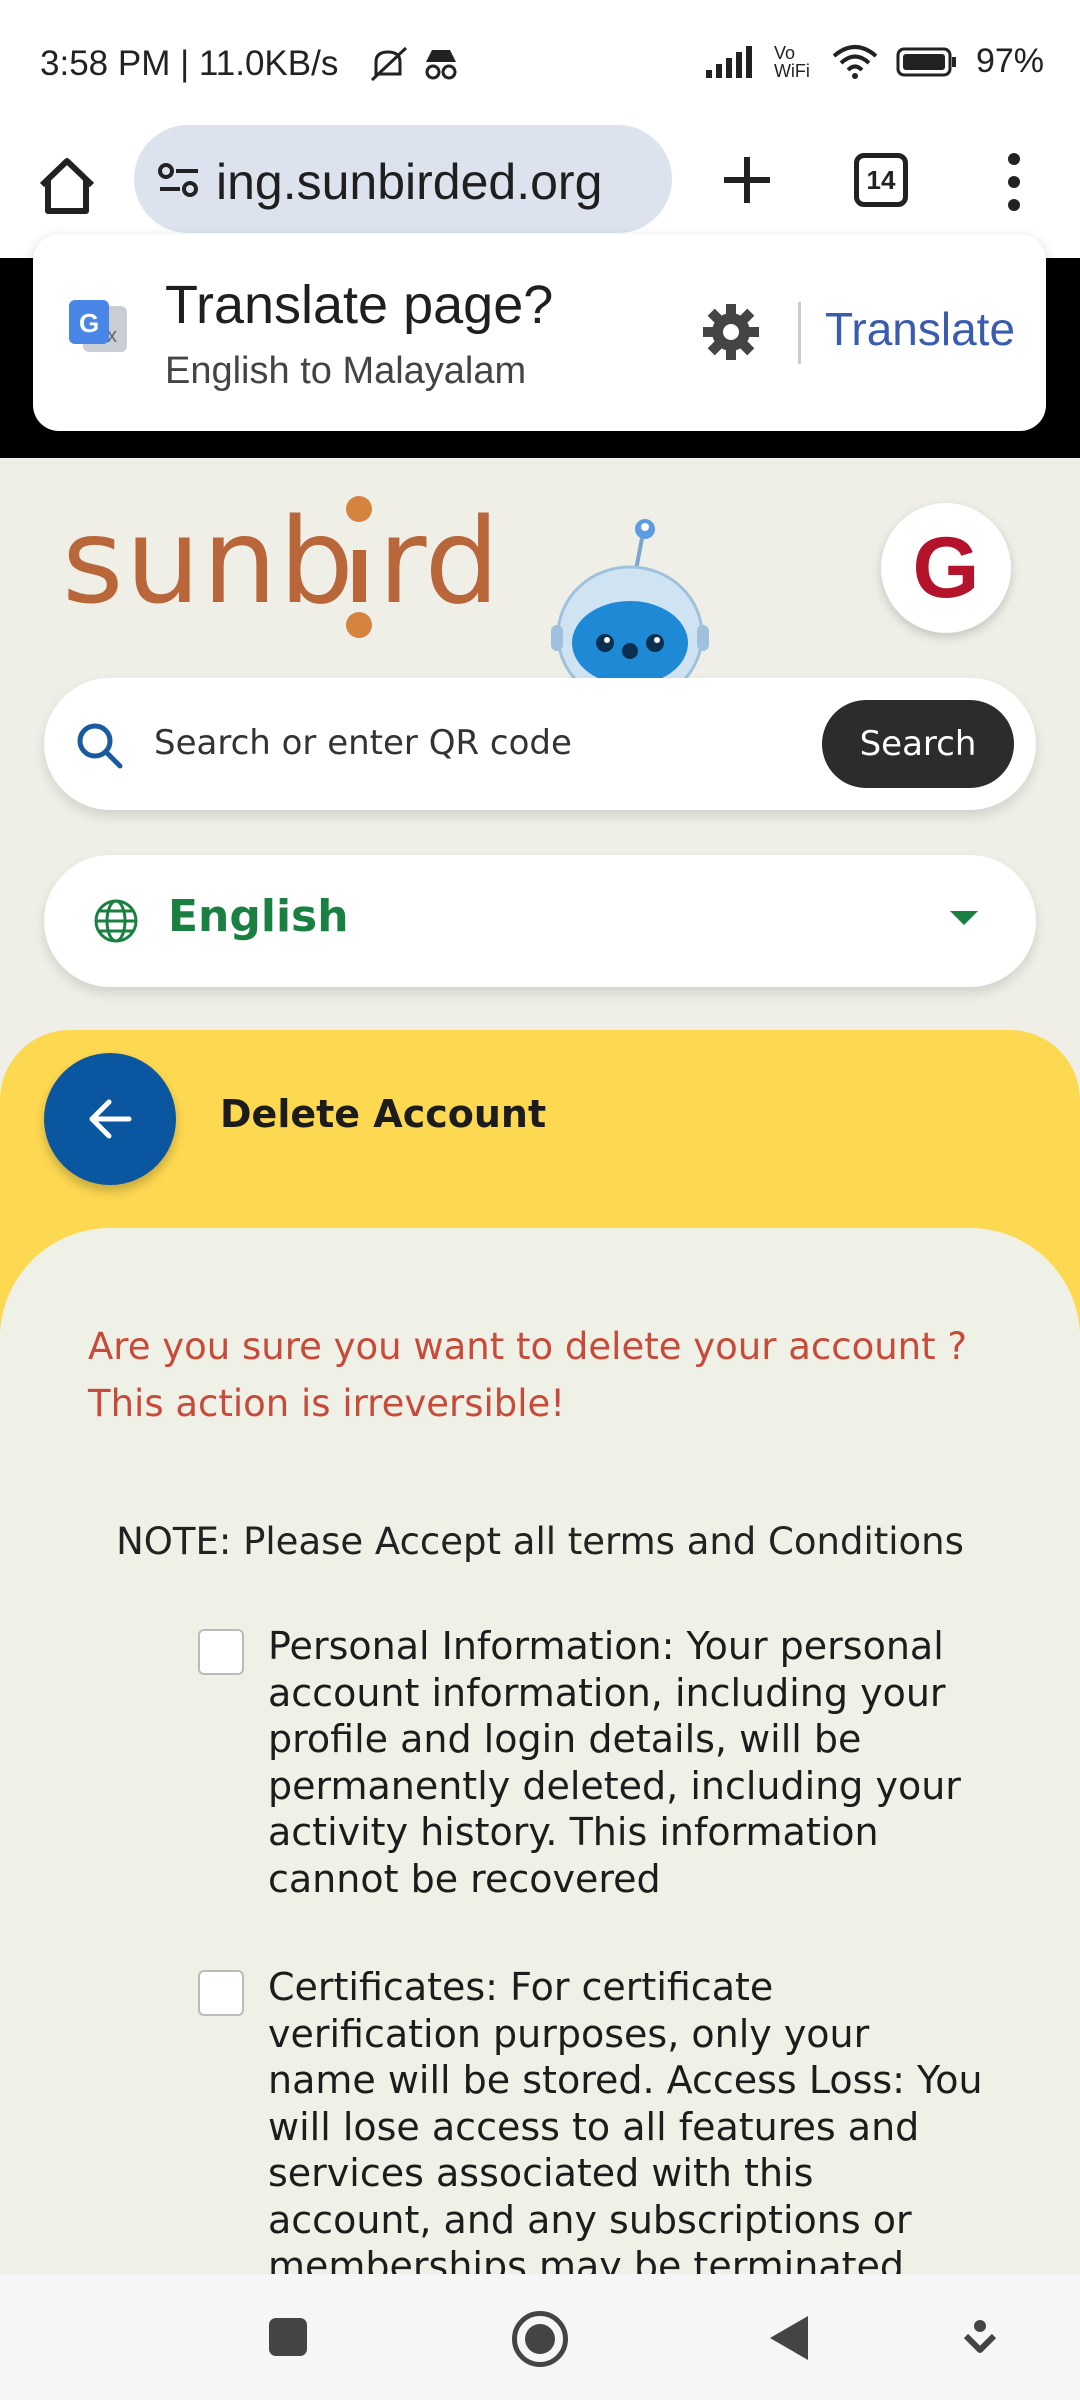  What do you see at coordinates (920, 329) in the screenshot?
I see `translate-button: Translate` at bounding box center [920, 329].